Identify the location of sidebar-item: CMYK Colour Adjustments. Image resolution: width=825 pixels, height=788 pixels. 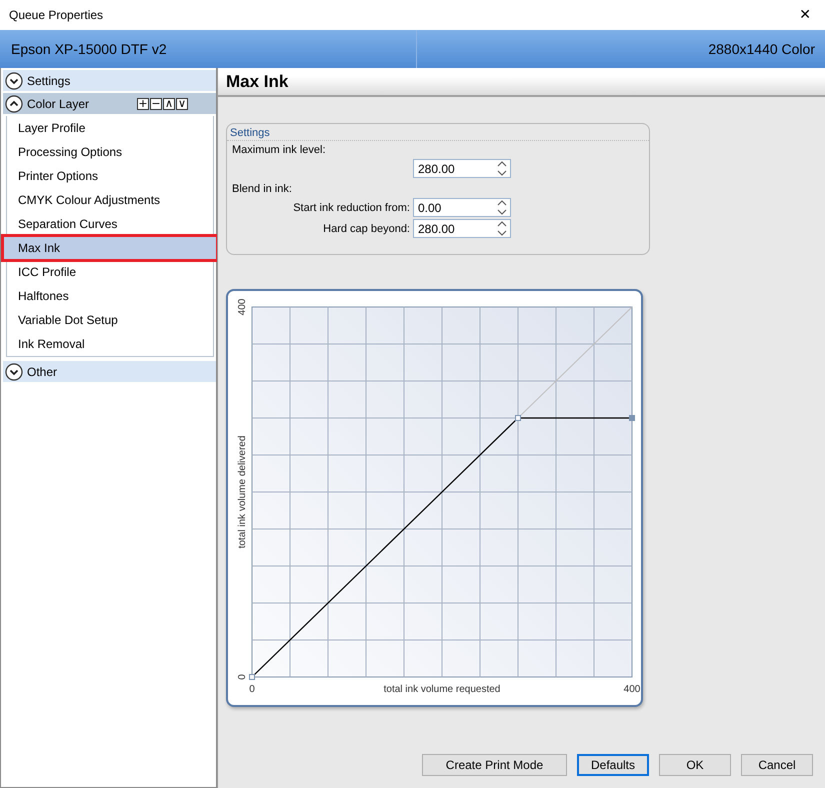
(110, 200).